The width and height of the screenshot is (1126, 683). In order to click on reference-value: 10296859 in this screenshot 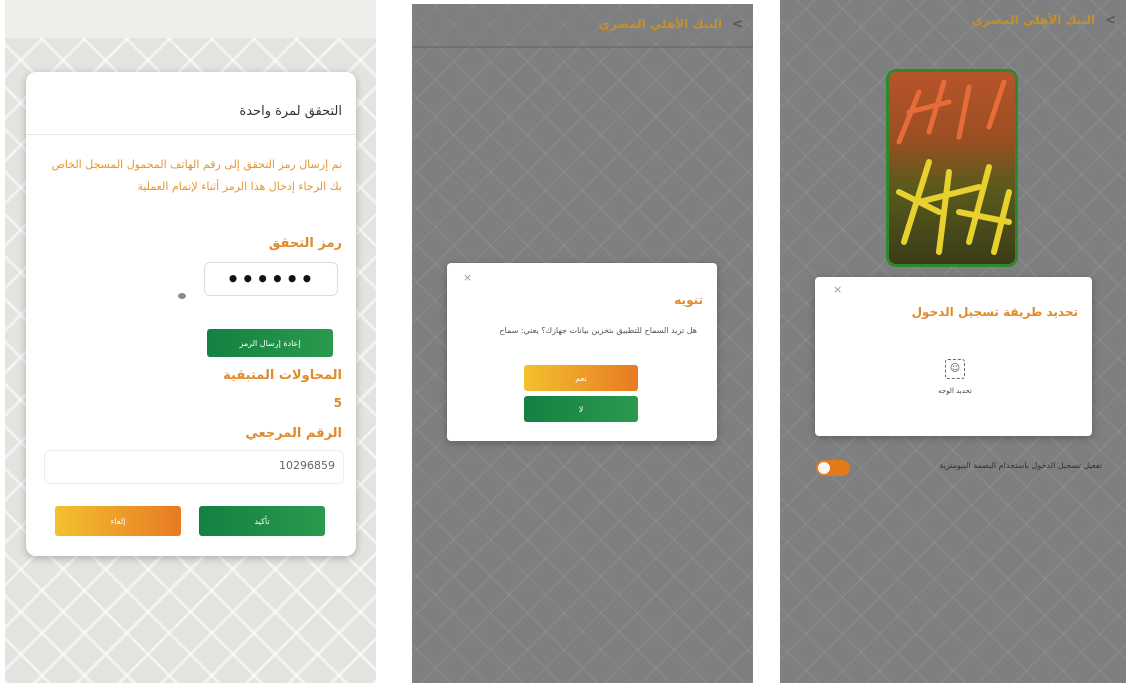, I will do `click(307, 465)`.